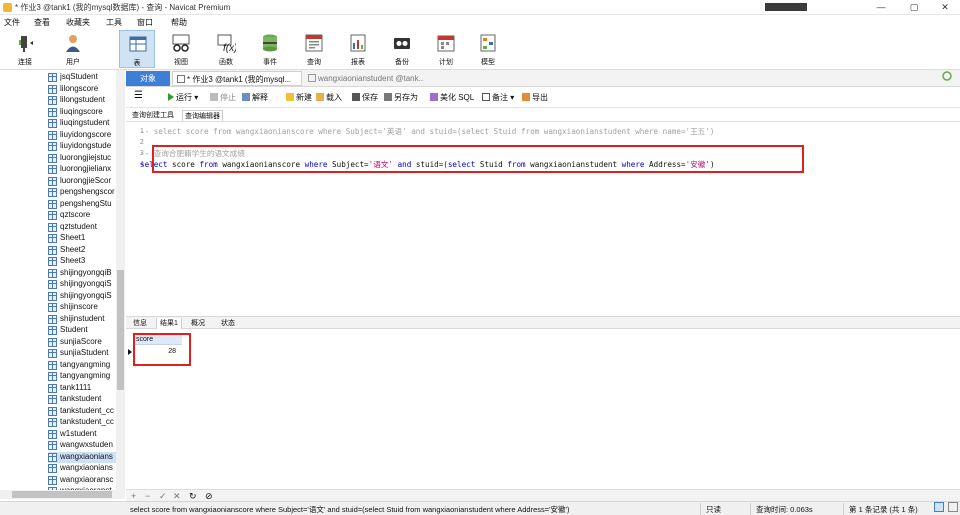 This screenshot has width=960, height=515. Describe the element at coordinates (82, 77) in the screenshot. I see `tree-item-table: jsqStudent` at that location.